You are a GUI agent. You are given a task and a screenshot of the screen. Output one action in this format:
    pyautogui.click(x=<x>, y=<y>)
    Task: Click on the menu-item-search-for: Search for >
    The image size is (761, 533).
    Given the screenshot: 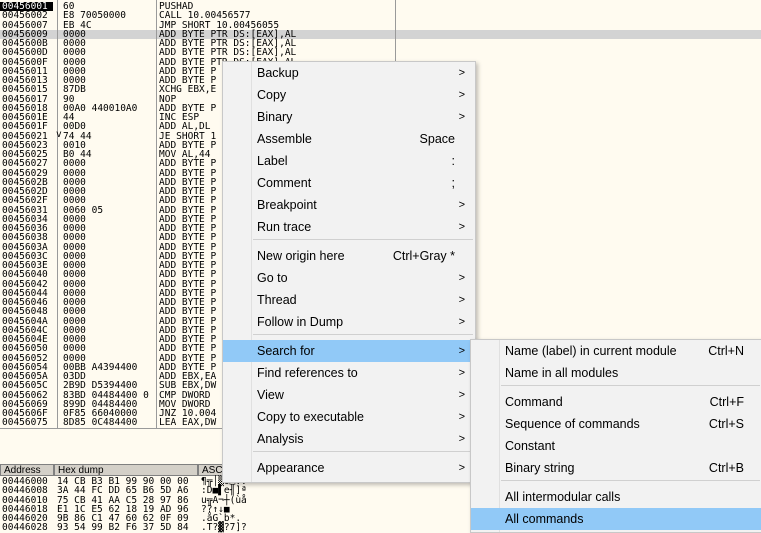 What is the action you would take?
    pyautogui.click(x=349, y=351)
    